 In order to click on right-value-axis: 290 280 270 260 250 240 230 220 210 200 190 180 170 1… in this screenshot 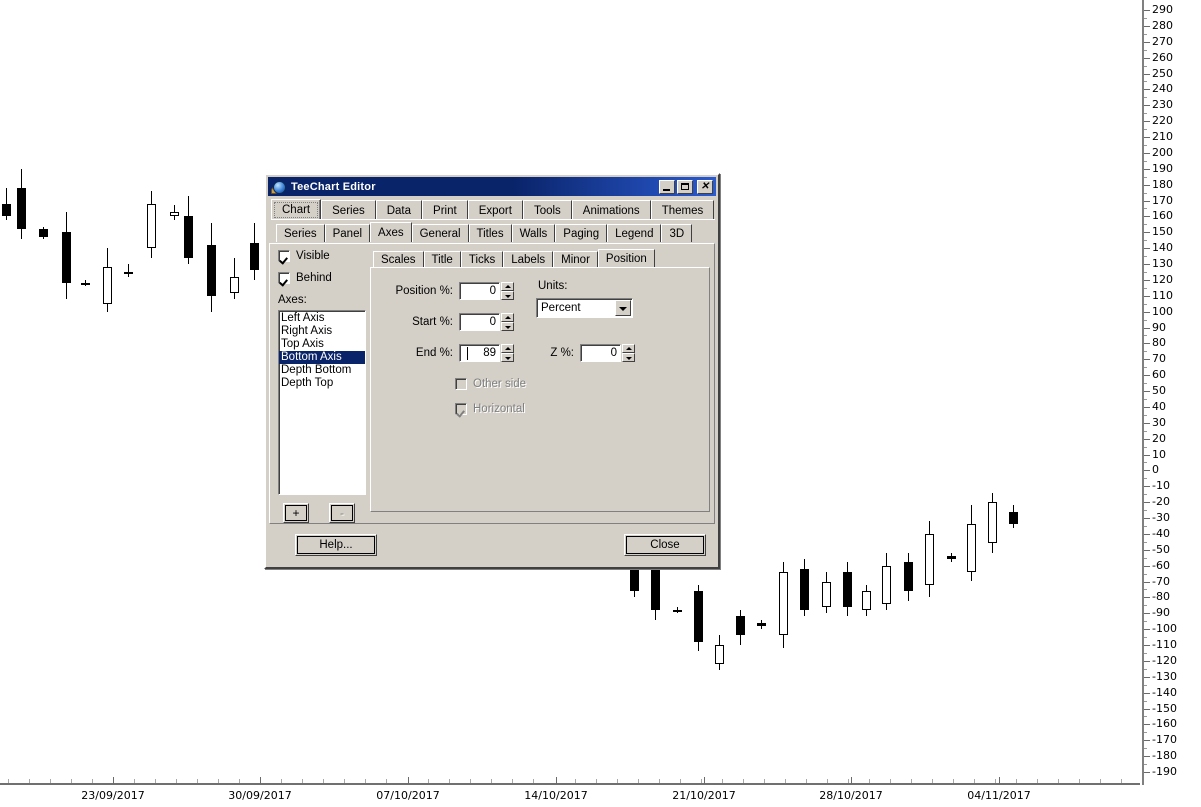, I will do `click(1171, 395)`.